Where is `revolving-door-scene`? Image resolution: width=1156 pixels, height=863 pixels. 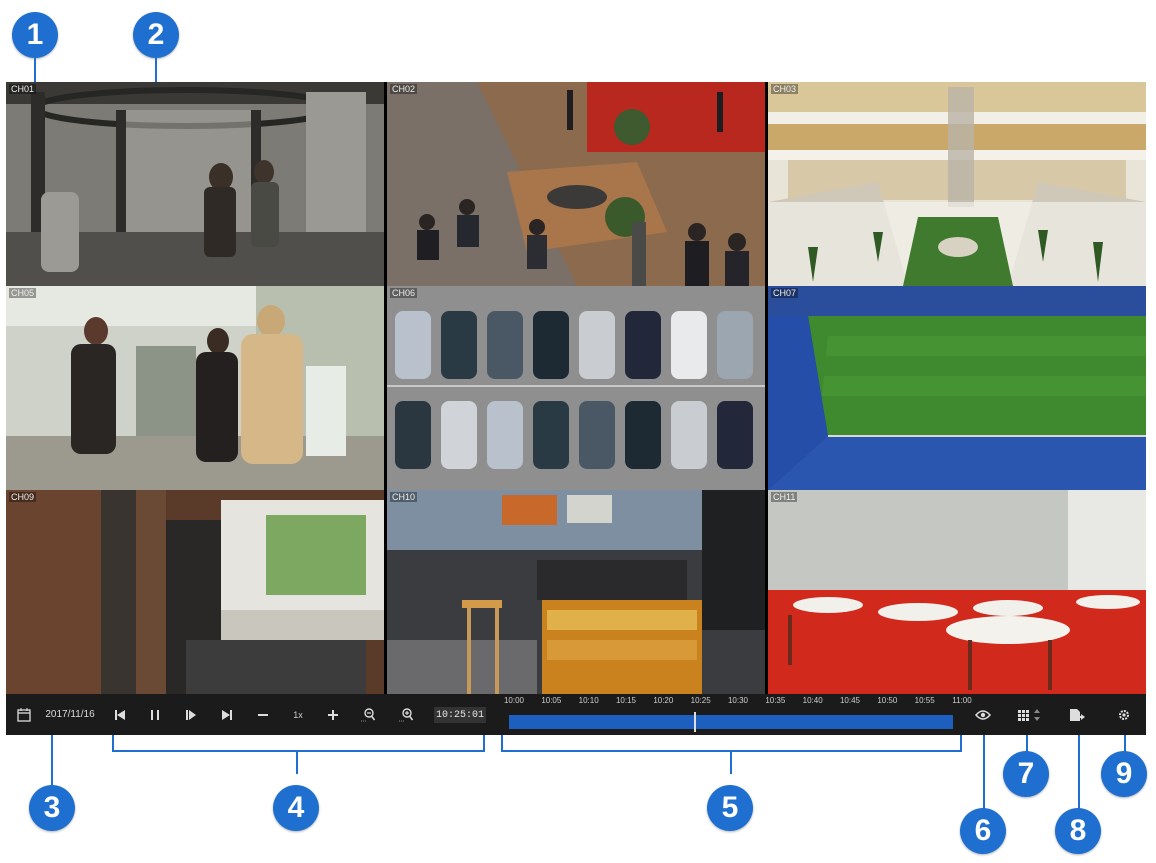
revolving-door-scene is located at coordinates (195, 184).